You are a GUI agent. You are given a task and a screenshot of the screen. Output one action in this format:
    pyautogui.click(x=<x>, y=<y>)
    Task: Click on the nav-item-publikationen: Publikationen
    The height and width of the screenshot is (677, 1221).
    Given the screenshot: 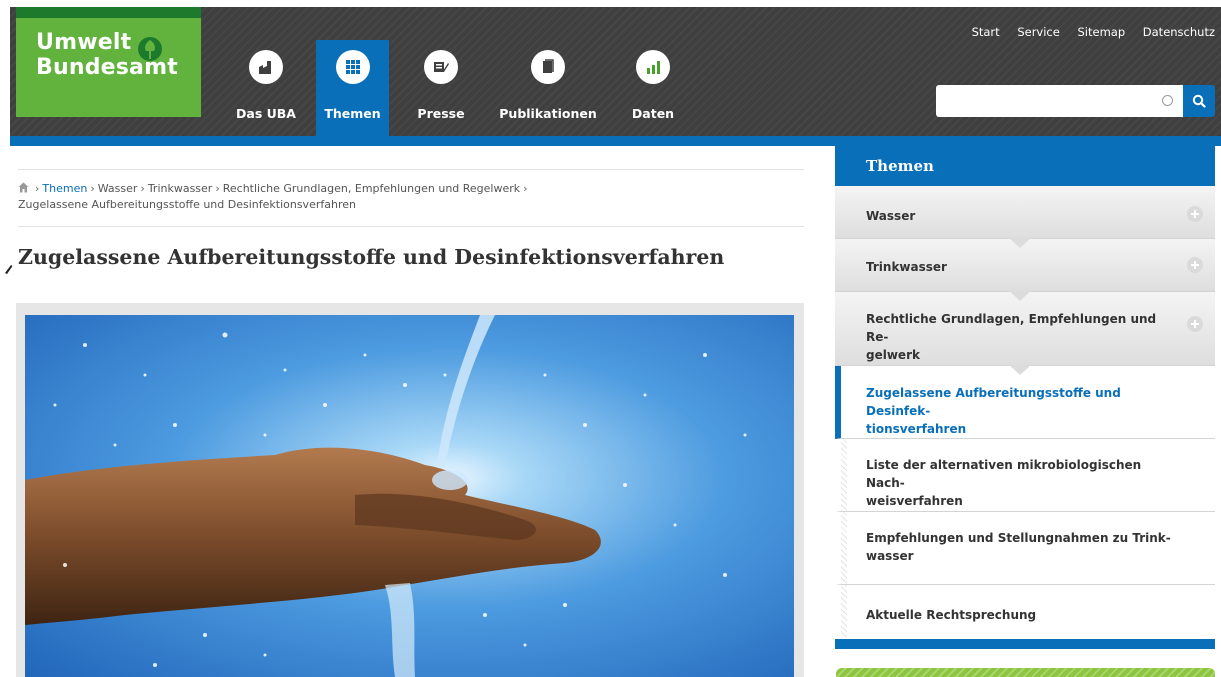 What is the action you would take?
    pyautogui.click(x=548, y=88)
    